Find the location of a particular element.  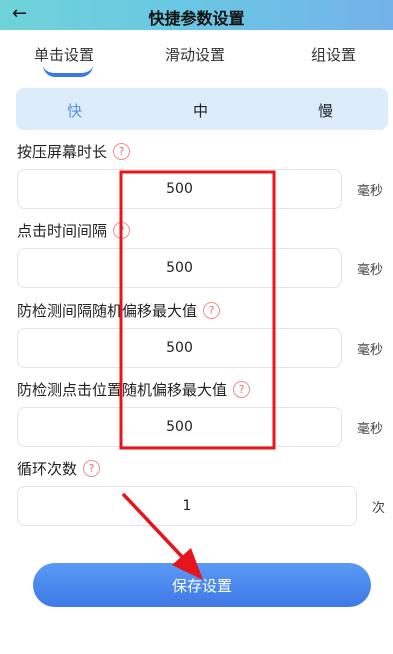

speed-option-medium: 中 is located at coordinates (200, 110).